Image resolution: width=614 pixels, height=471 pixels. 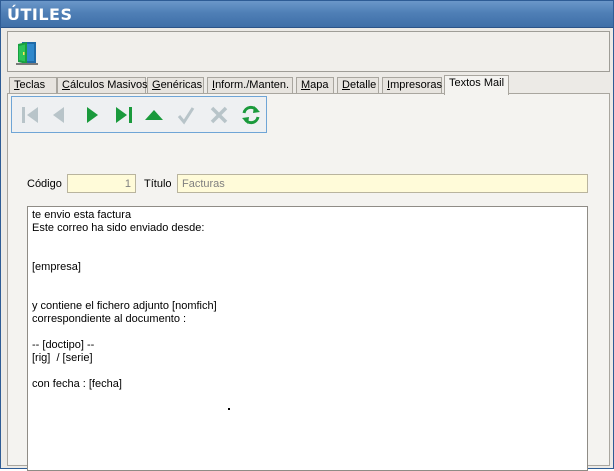 What do you see at coordinates (109, 319) in the screenshot?
I see `mail-body-line: correspondiente al documento :` at bounding box center [109, 319].